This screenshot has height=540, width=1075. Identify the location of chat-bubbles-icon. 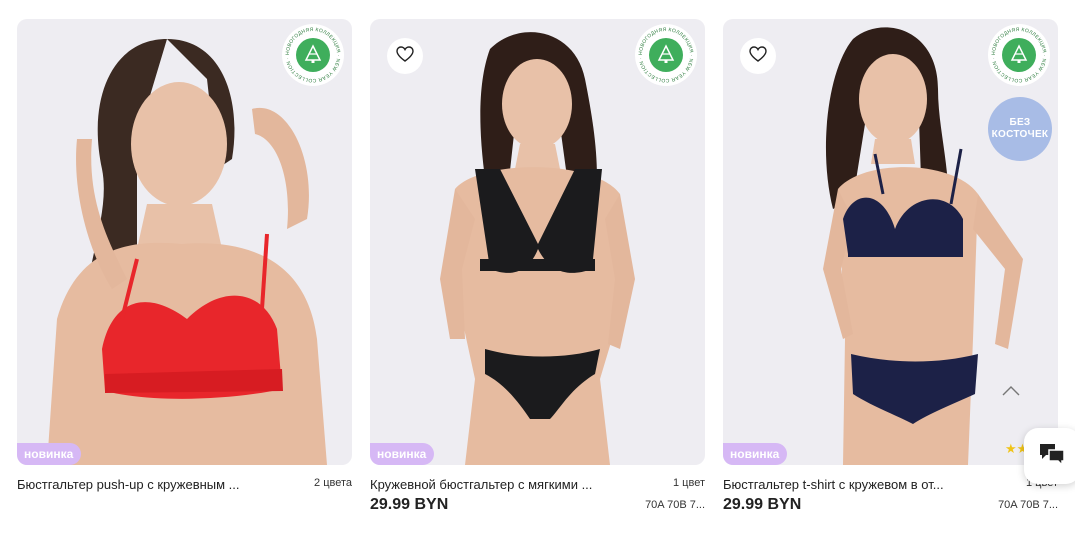
(1052, 456).